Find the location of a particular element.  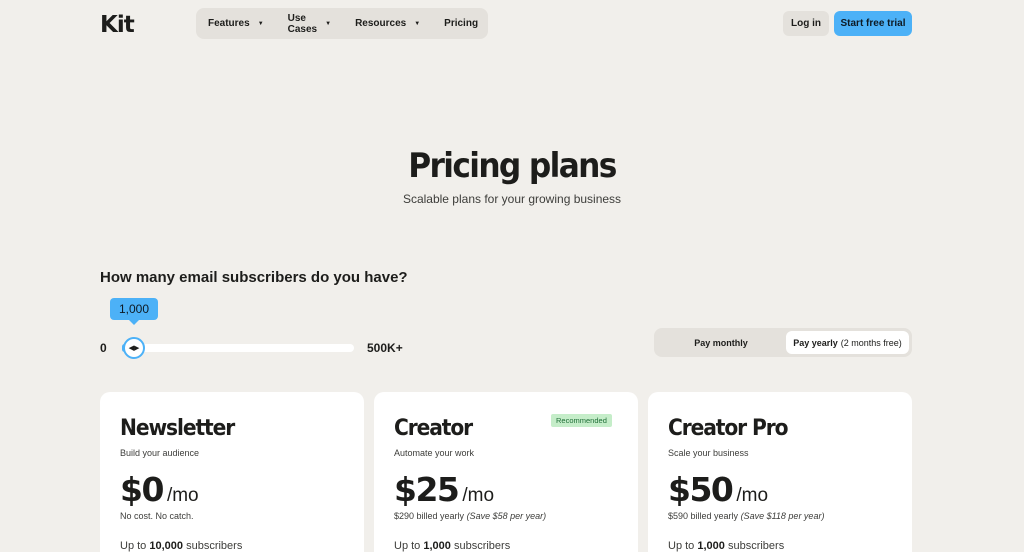

nav-item-features: Features ▼ is located at coordinates (236, 23).